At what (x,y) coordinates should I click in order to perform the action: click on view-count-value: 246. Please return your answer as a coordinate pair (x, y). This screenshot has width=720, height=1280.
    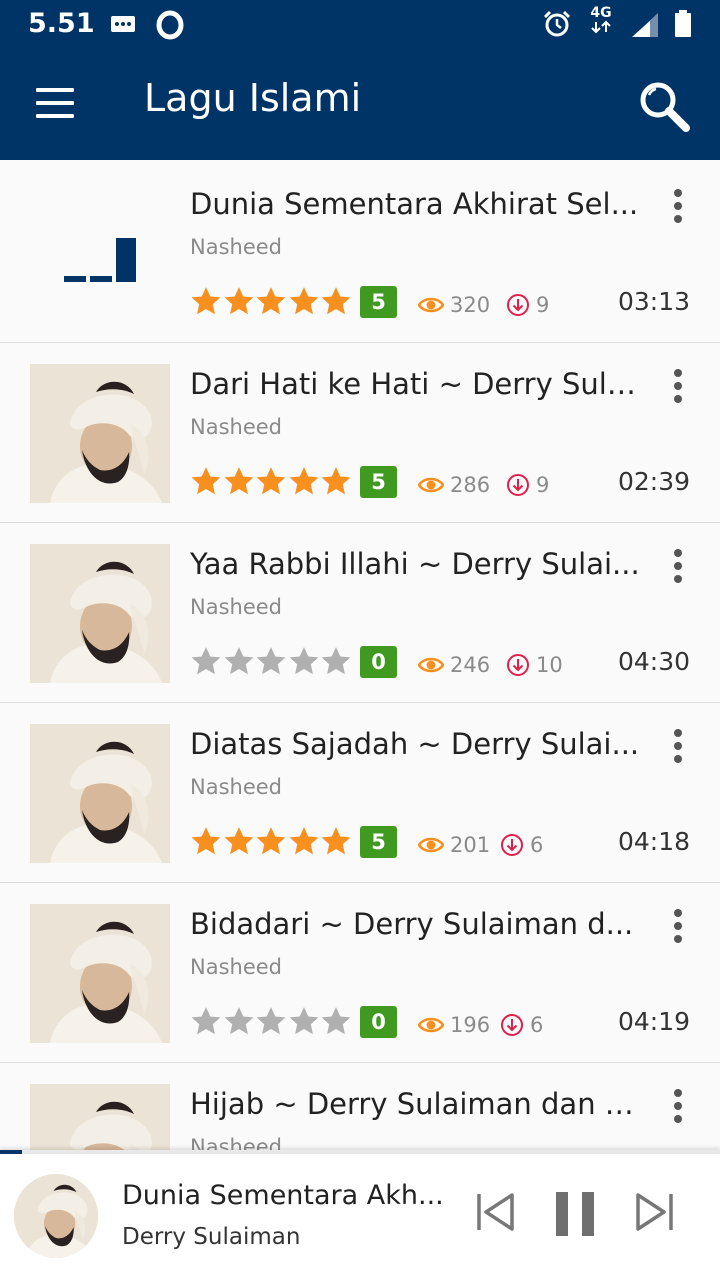
    Looking at the image, I should click on (470, 665).